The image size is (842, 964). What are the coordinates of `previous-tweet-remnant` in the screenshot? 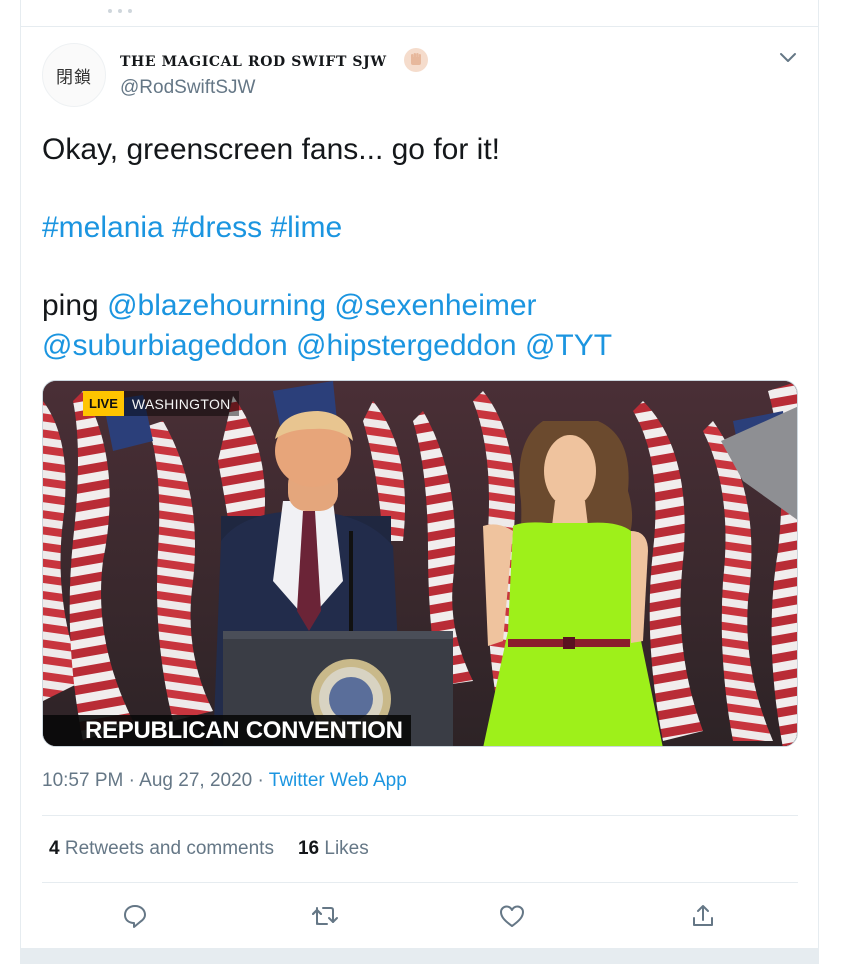 It's located at (148, 6).